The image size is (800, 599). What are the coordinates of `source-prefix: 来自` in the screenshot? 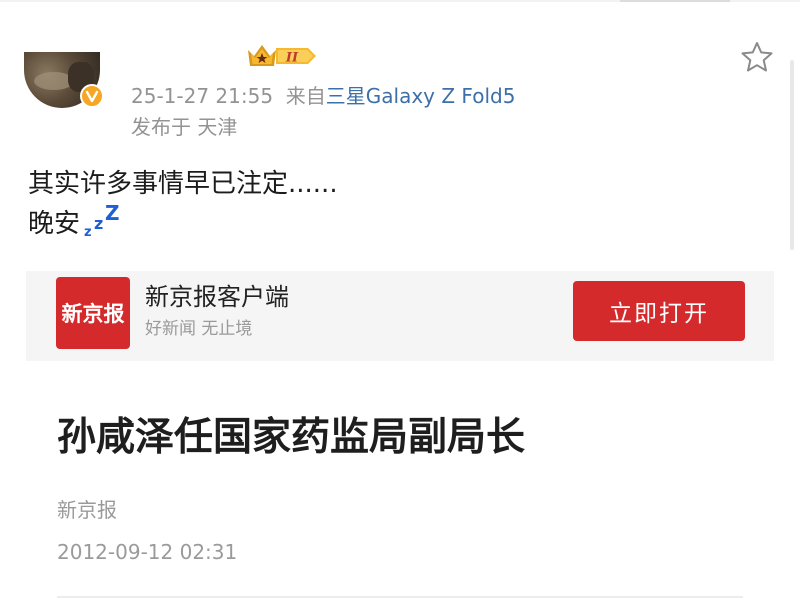 It's located at (305, 96).